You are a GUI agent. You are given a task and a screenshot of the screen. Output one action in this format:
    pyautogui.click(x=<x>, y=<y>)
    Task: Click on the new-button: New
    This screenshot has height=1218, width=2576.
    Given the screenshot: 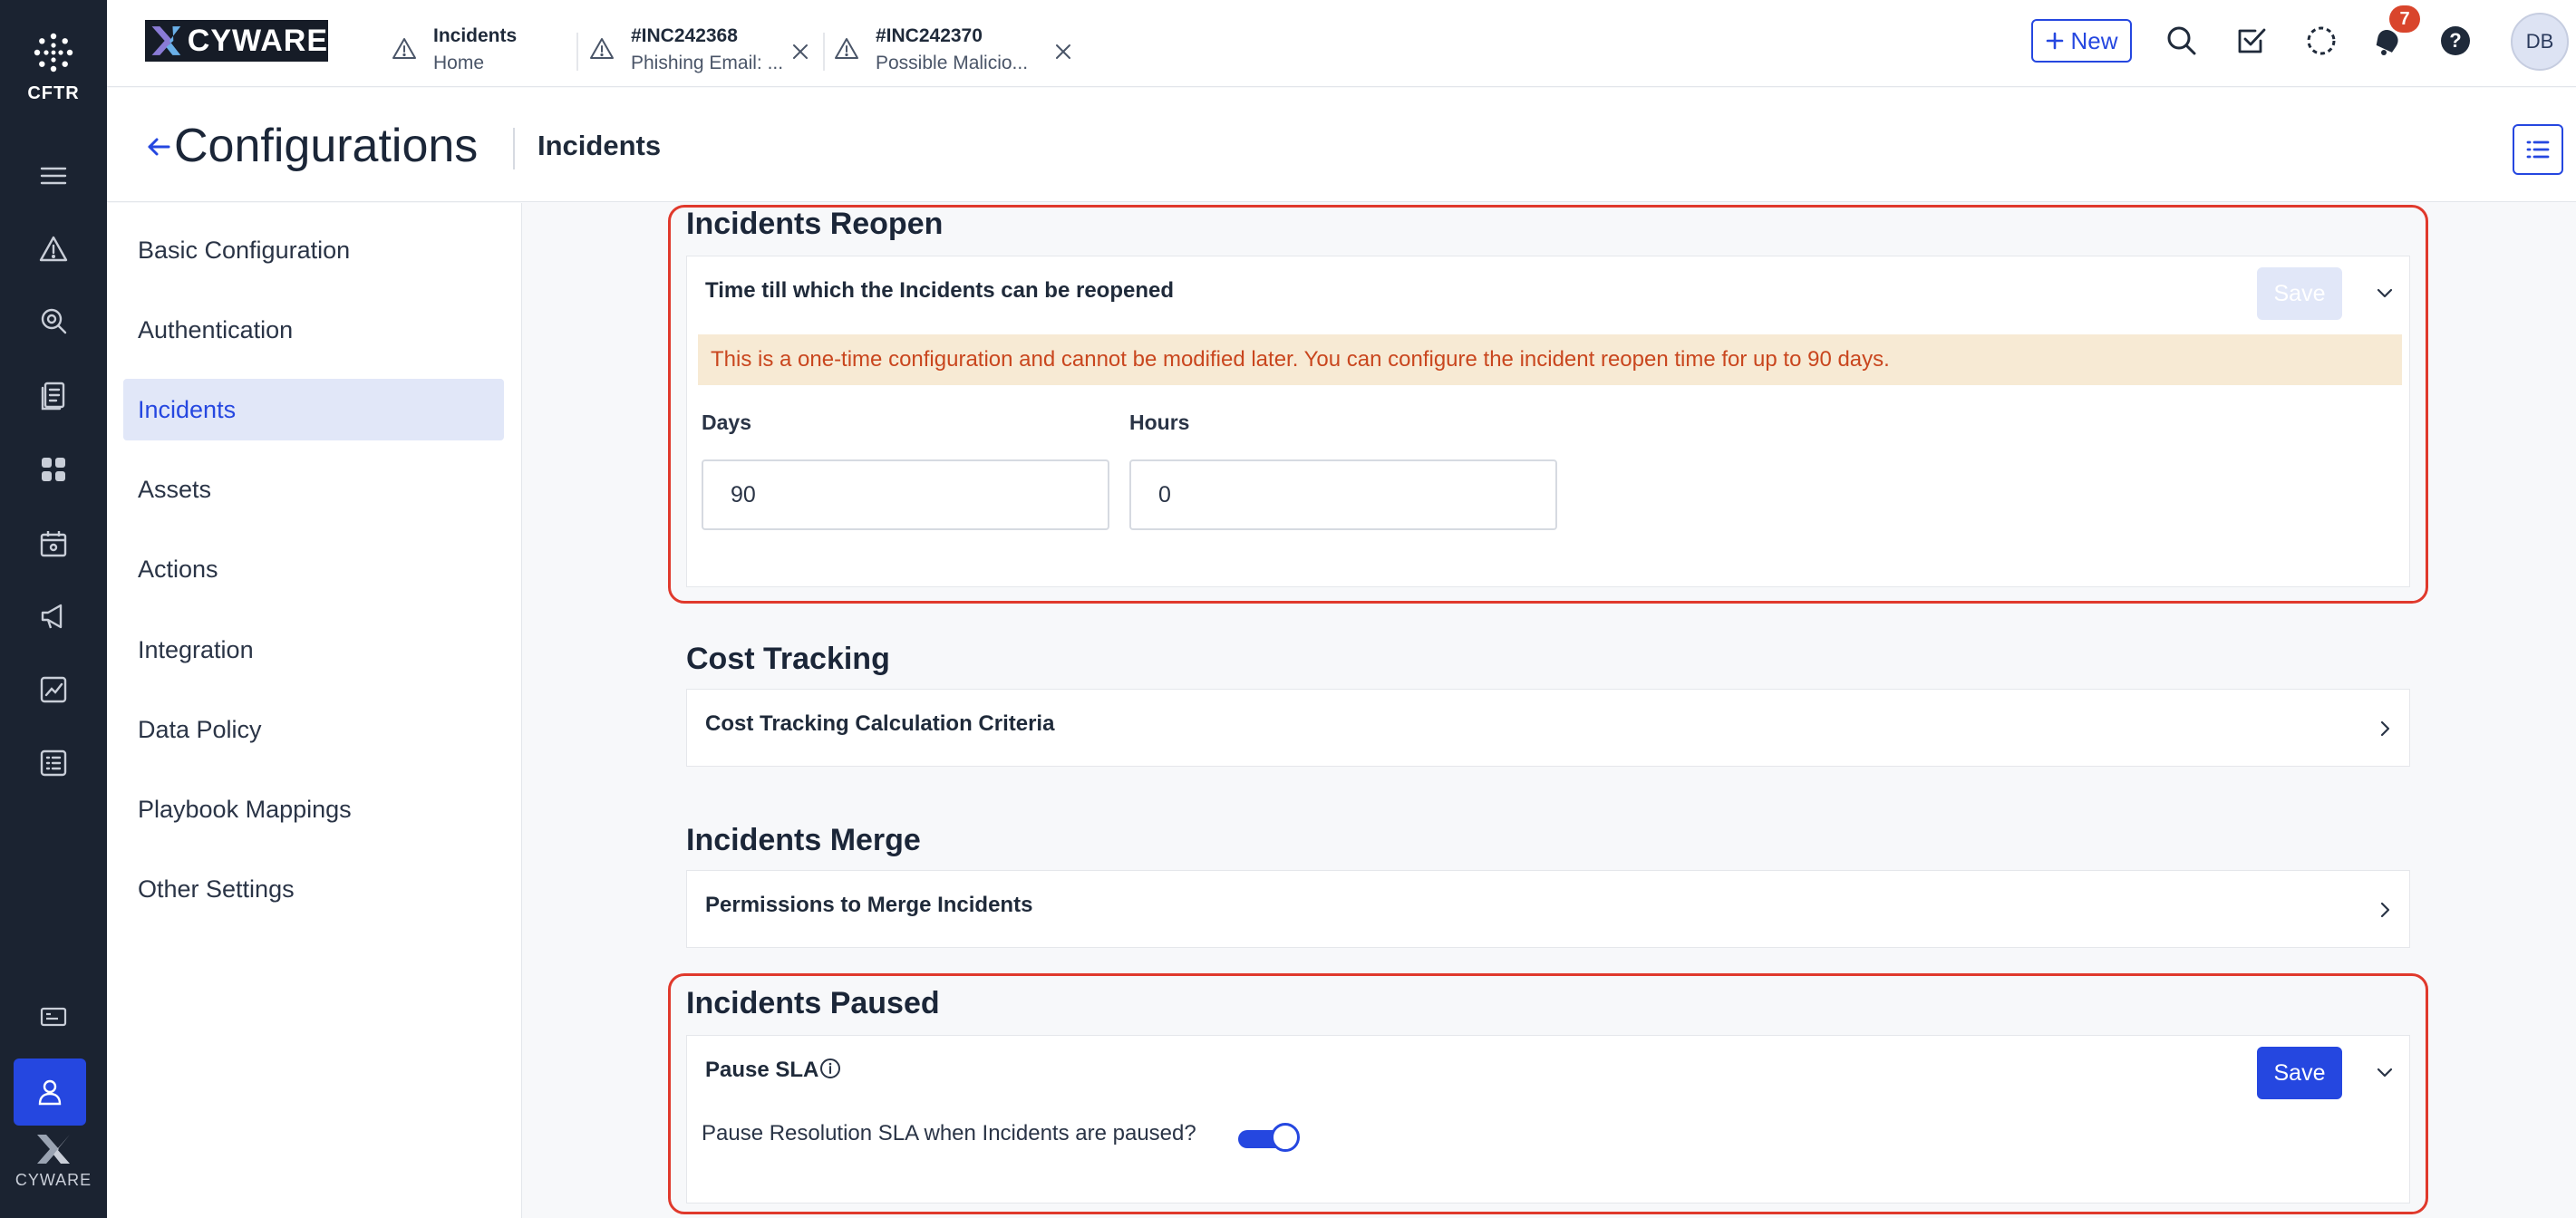 What is the action you would take?
    pyautogui.click(x=2081, y=41)
    